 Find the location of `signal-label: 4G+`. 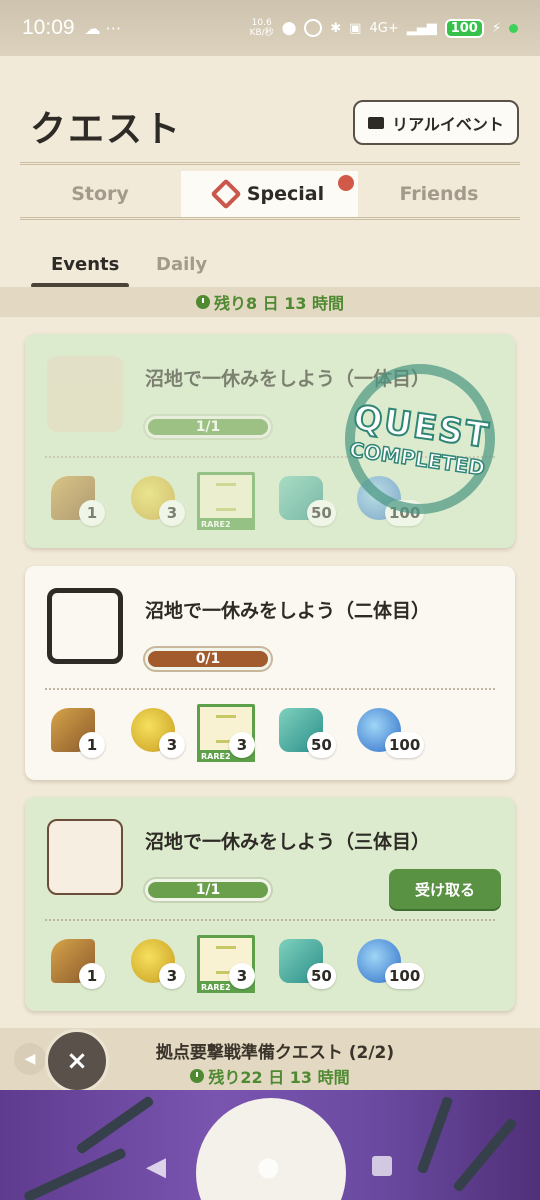

signal-label: 4G+ is located at coordinates (384, 28).